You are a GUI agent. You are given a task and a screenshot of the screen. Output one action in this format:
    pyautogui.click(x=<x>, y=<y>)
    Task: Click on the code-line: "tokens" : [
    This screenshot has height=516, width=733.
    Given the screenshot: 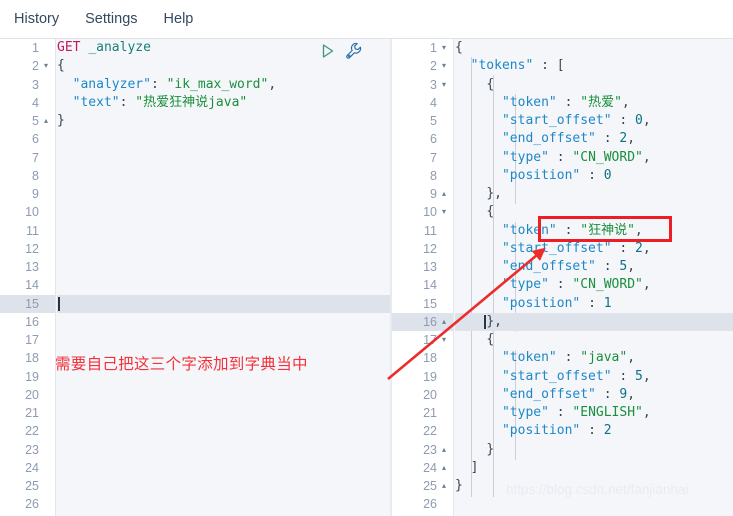 What is the action you would take?
    pyautogui.click(x=594, y=66)
    